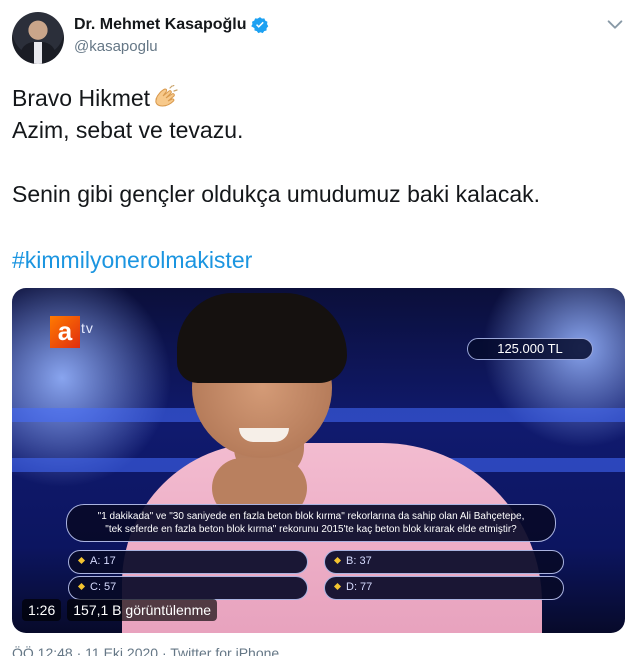  What do you see at coordinates (615, 25) in the screenshot?
I see `chevron-down-icon` at bounding box center [615, 25].